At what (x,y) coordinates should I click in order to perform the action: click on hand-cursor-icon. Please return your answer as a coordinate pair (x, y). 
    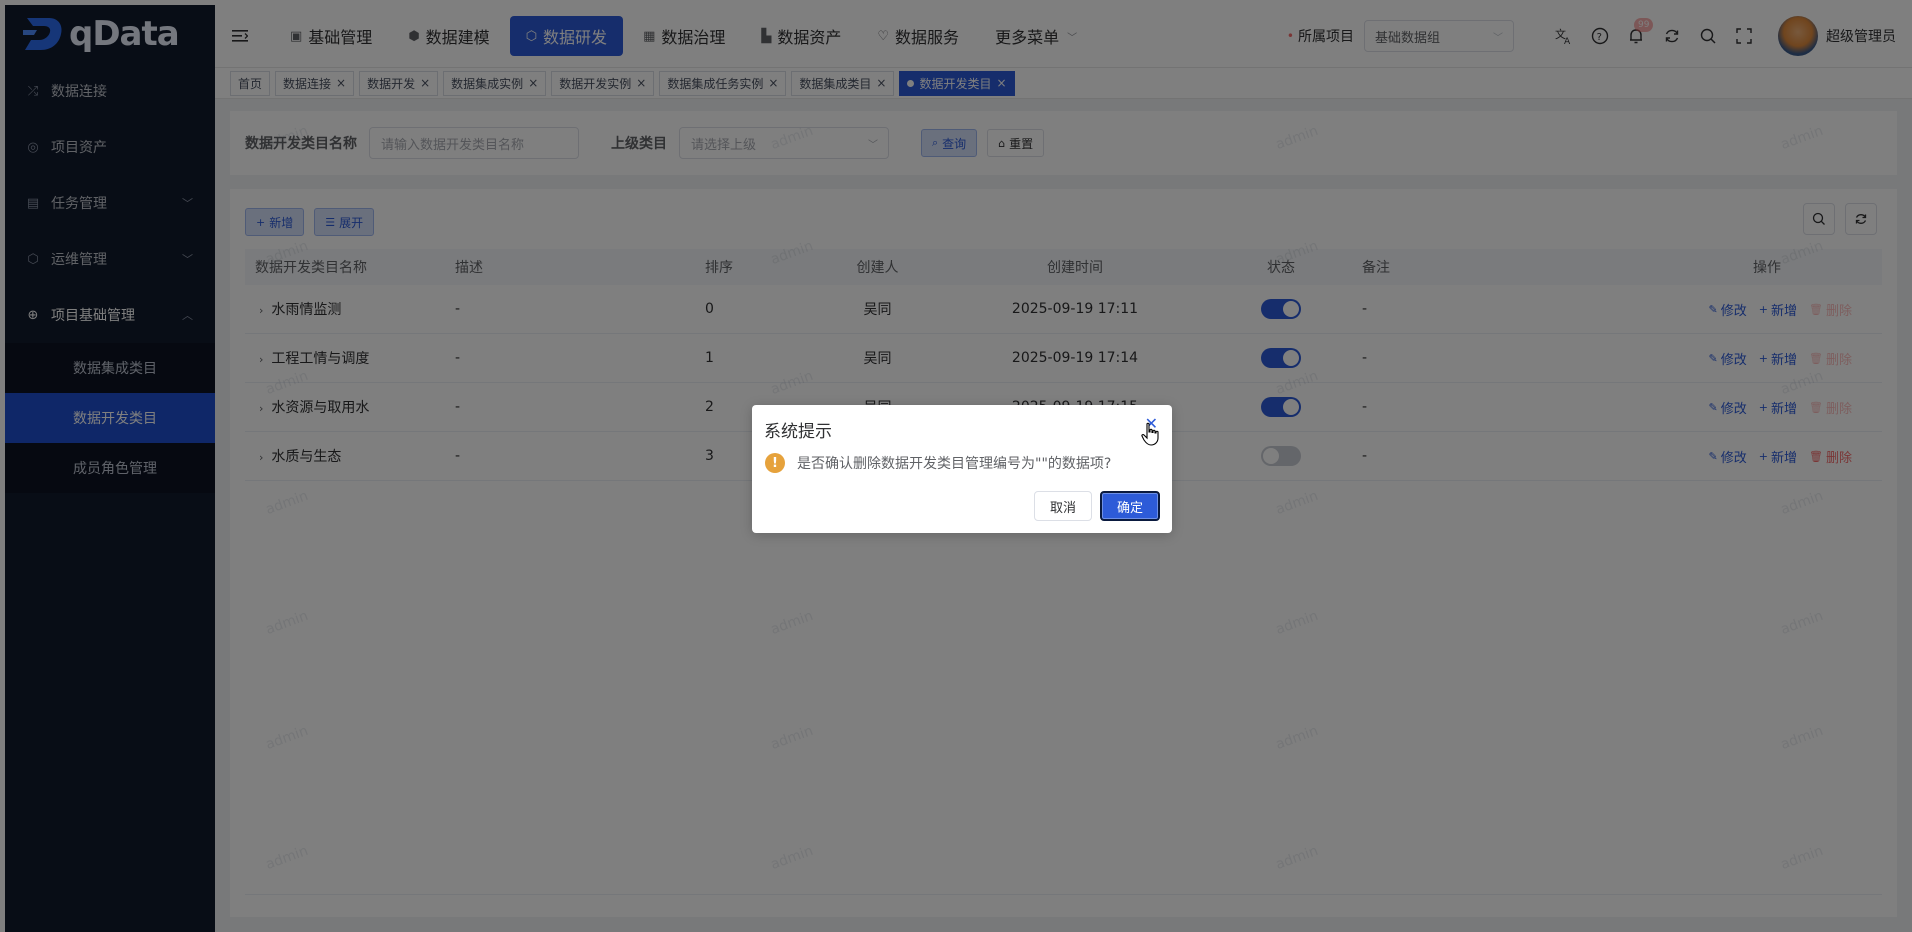
    Looking at the image, I should click on (1150, 434).